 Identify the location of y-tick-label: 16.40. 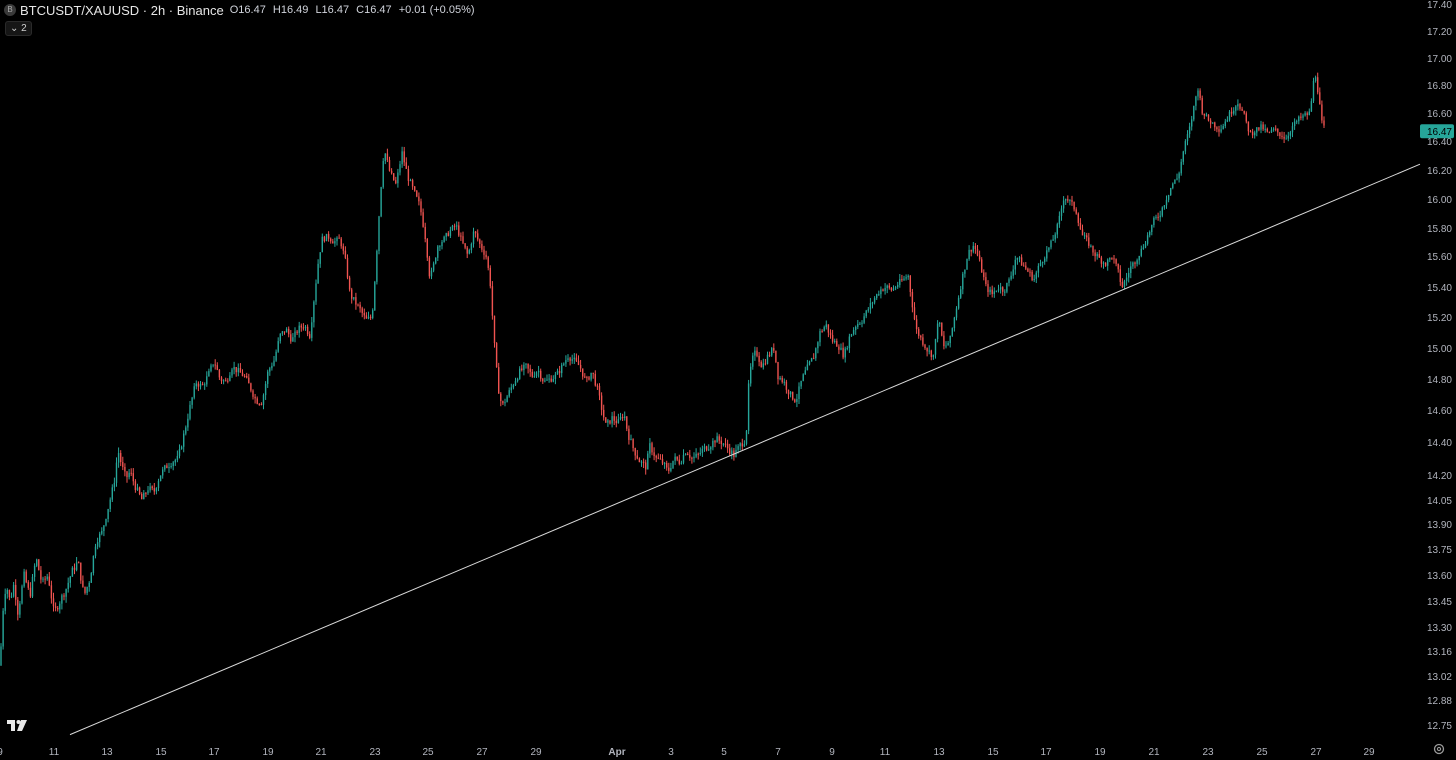
(1439, 142).